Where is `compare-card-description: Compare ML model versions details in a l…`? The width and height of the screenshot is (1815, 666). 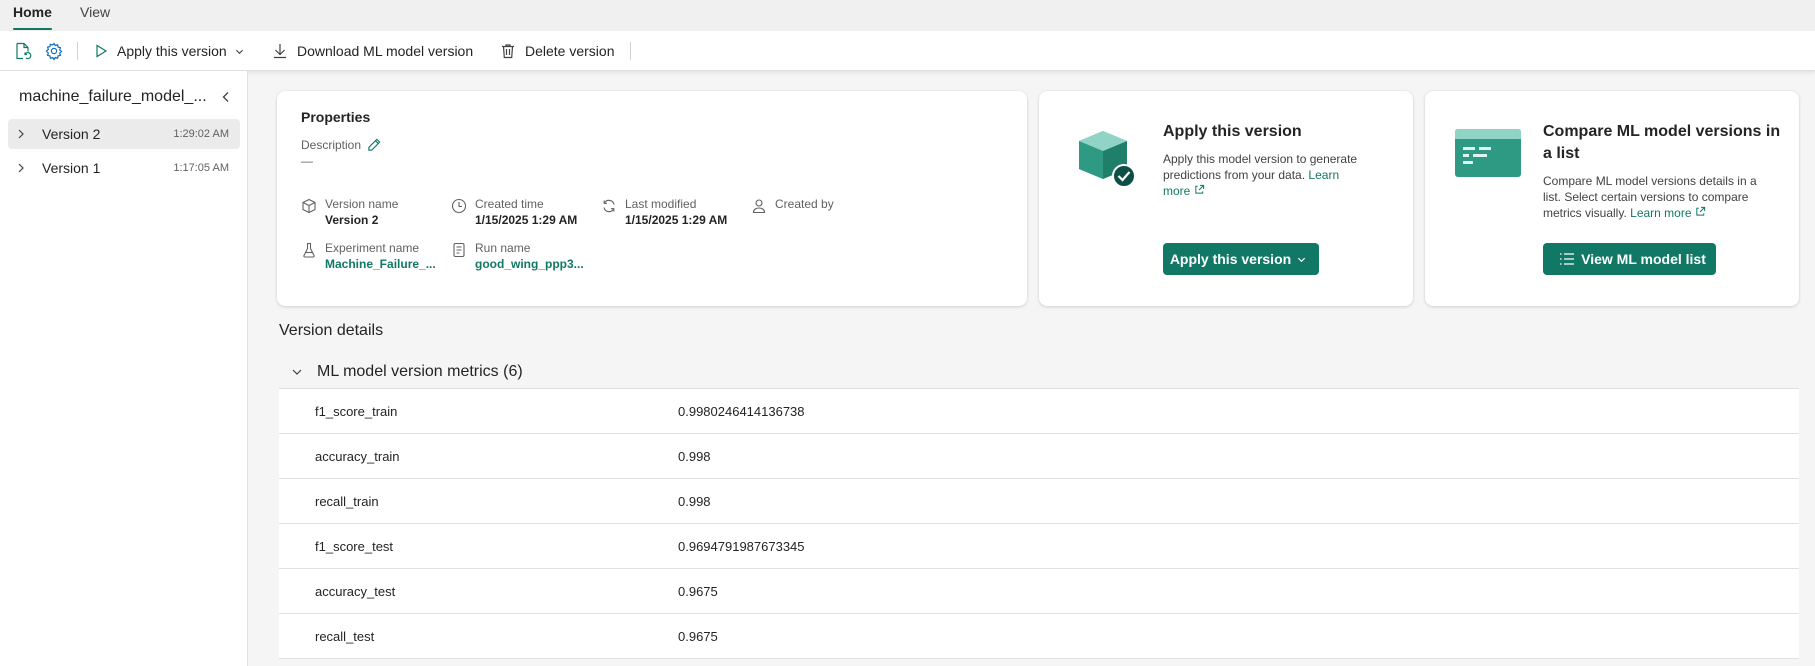 compare-card-description: Compare ML model versions details in a l… is located at coordinates (1653, 197).